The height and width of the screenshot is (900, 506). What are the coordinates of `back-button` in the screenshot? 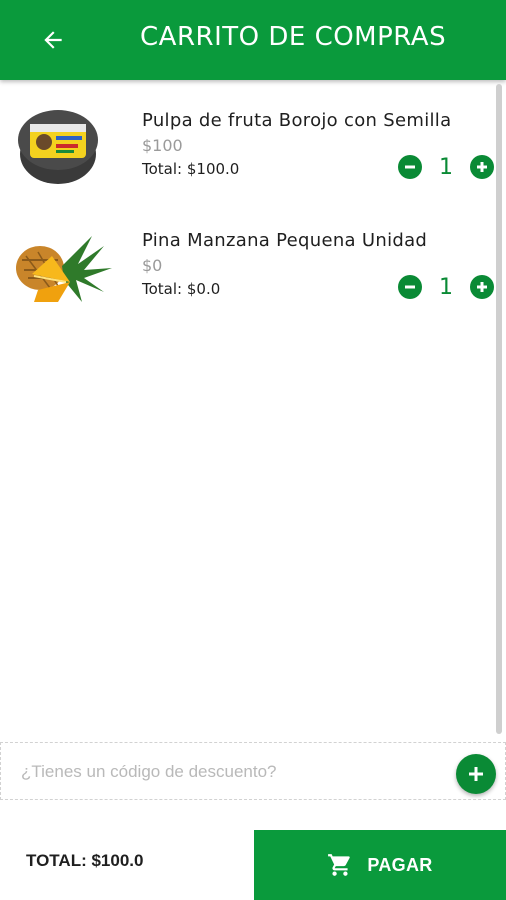 It's located at (53, 40).